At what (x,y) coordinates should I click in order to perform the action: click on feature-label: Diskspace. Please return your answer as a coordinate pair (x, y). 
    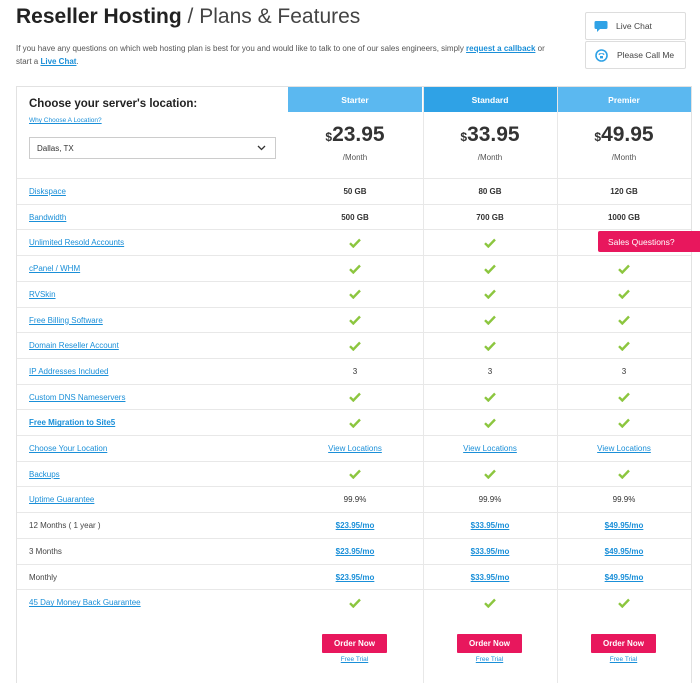
    Looking at the image, I should click on (47, 191).